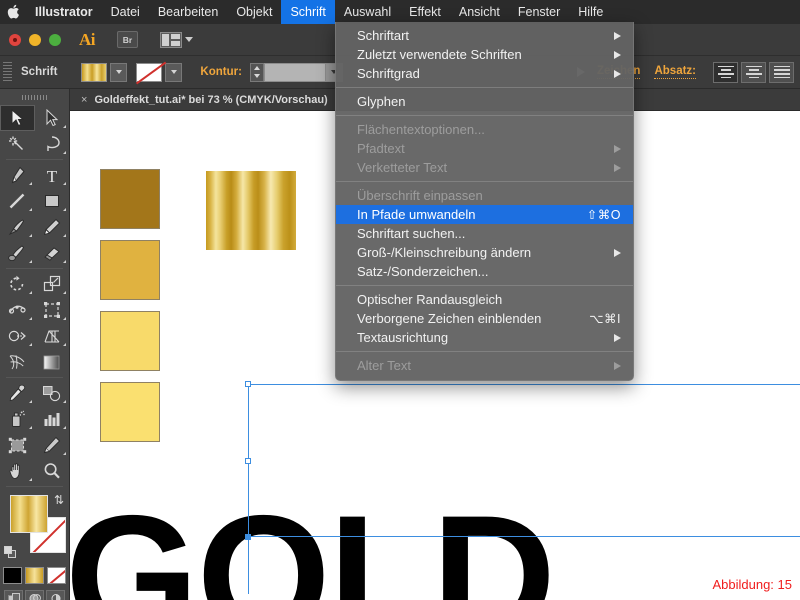 This screenshot has width=800, height=600. I want to click on swatch-light-gold, so click(130, 341).